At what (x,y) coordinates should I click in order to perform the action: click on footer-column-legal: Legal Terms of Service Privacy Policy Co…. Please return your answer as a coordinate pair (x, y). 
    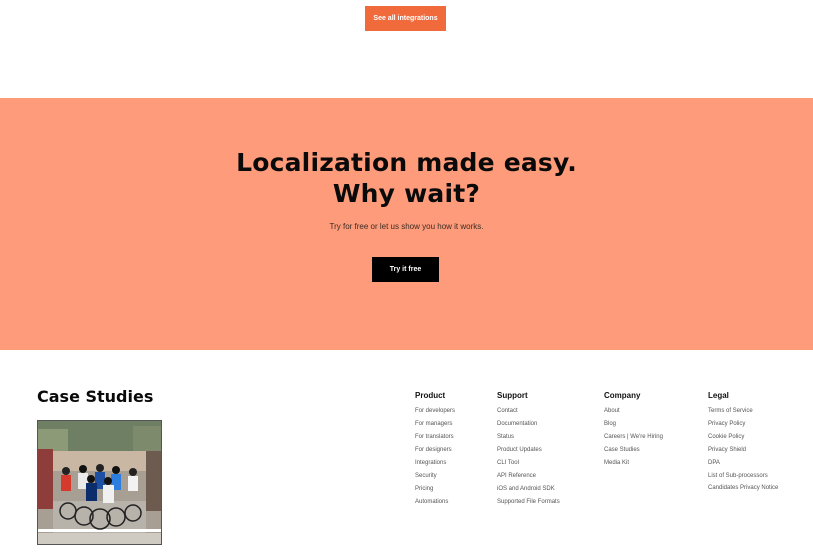
    Looking at the image, I should click on (748, 446).